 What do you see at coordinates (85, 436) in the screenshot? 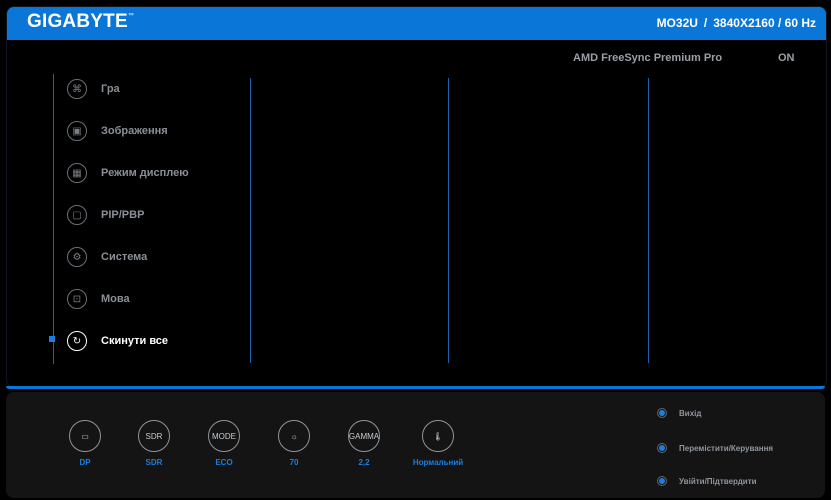
I see `displayport-icon: ▭` at bounding box center [85, 436].